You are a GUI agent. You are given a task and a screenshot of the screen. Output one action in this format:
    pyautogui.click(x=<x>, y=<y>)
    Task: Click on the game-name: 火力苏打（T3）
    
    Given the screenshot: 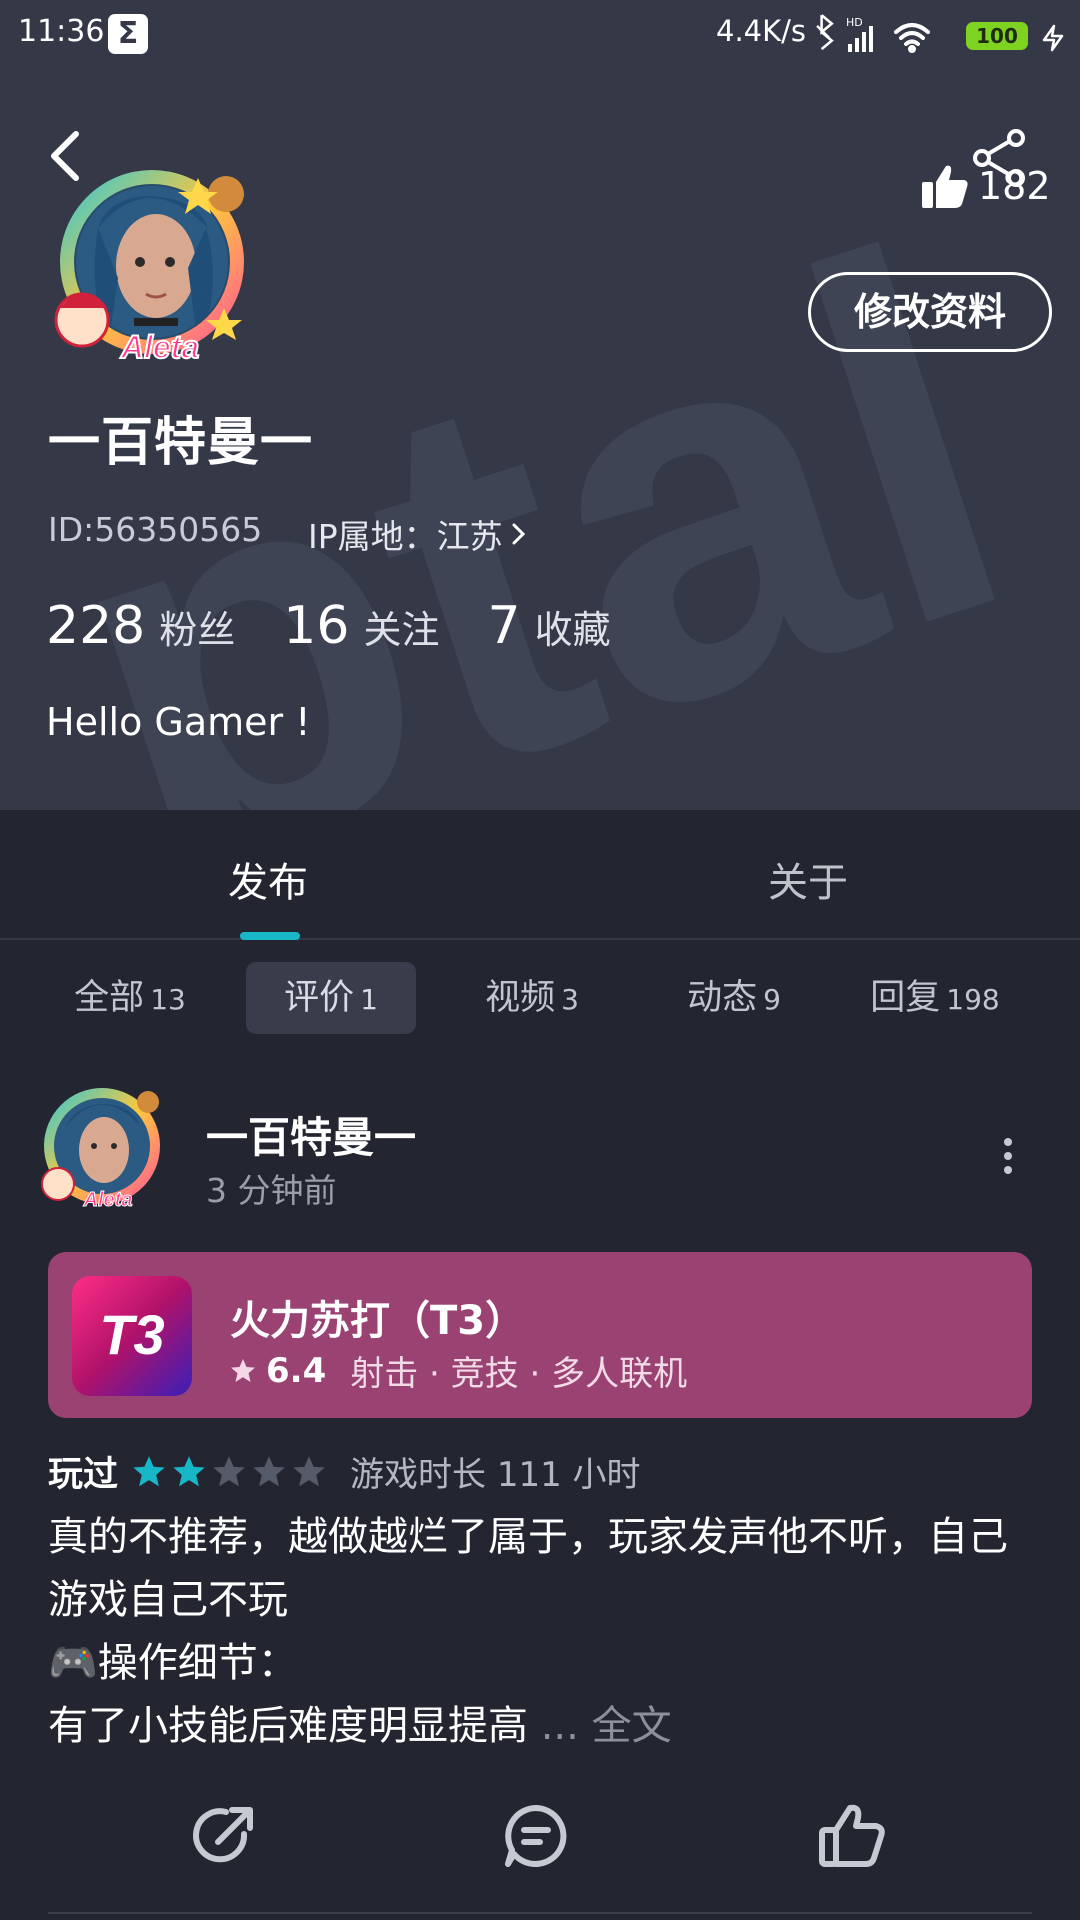 What is the action you would take?
    pyautogui.click(x=378, y=1321)
    